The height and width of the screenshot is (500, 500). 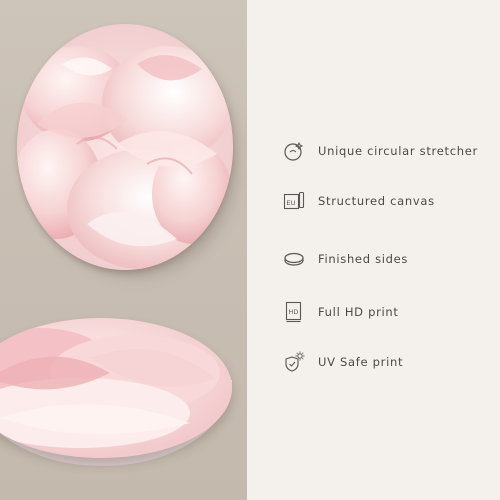 What do you see at coordinates (398, 151) in the screenshot?
I see `feature-label: Unique circular stretcher` at bounding box center [398, 151].